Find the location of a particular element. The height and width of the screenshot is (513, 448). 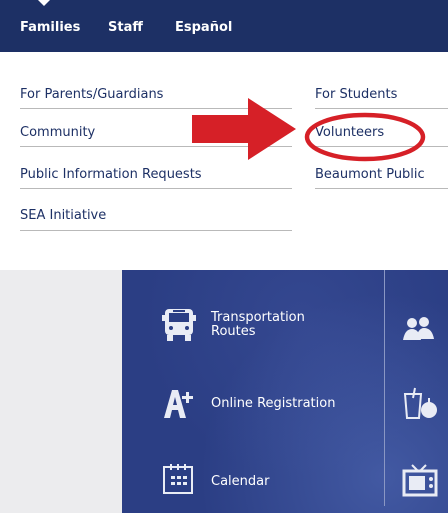

tile-calendar: Calendar is located at coordinates (240, 482).